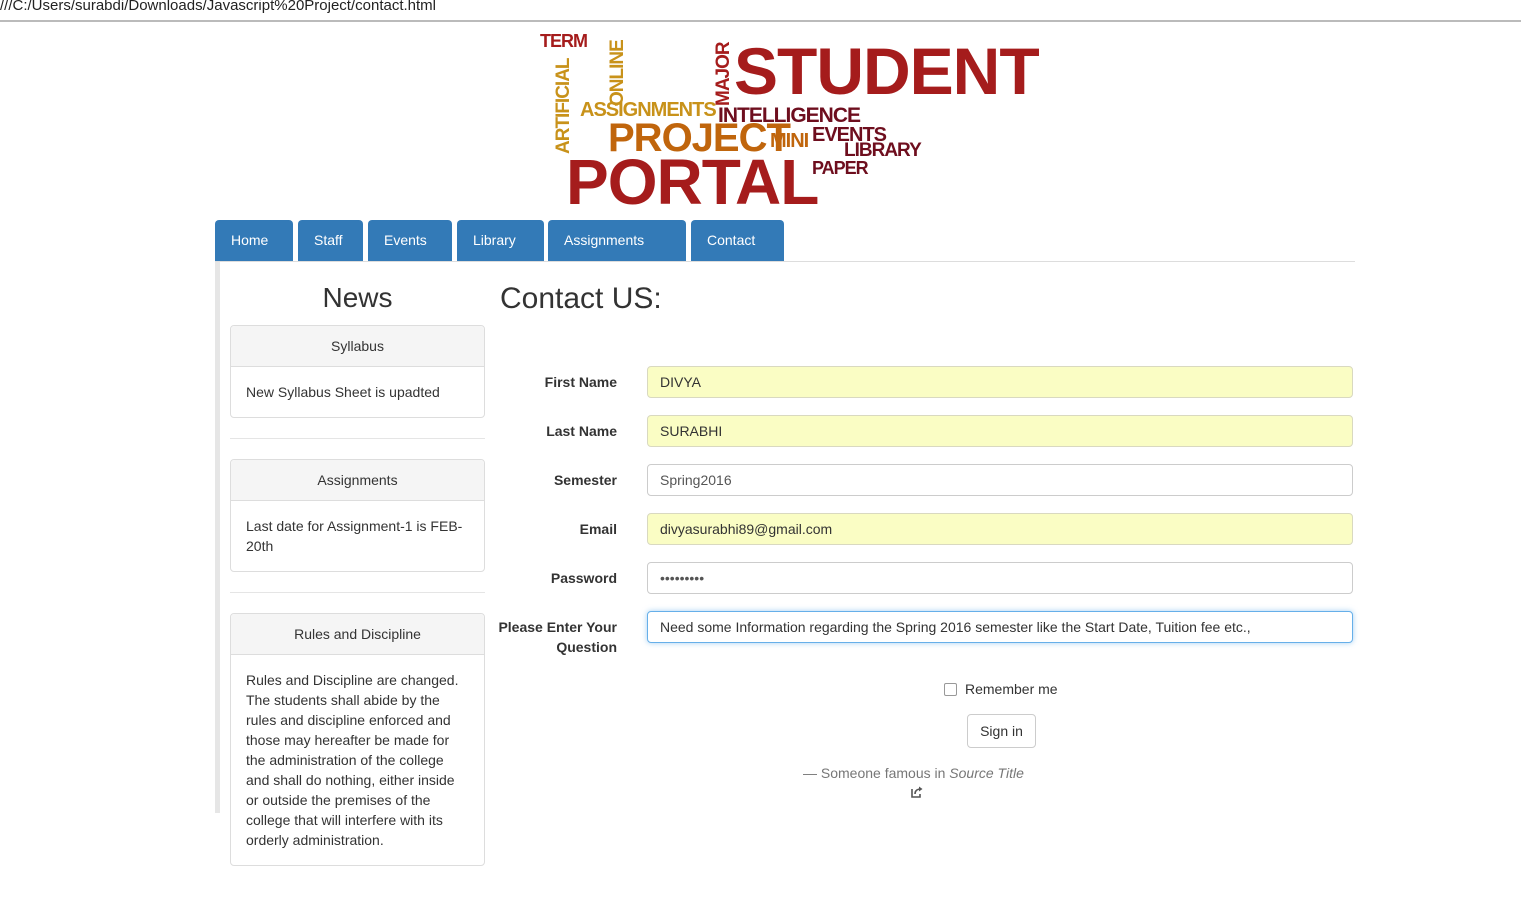 The image size is (1521, 906). What do you see at coordinates (887, 71) in the screenshot?
I see `logo-word-student: STUDENT` at bounding box center [887, 71].